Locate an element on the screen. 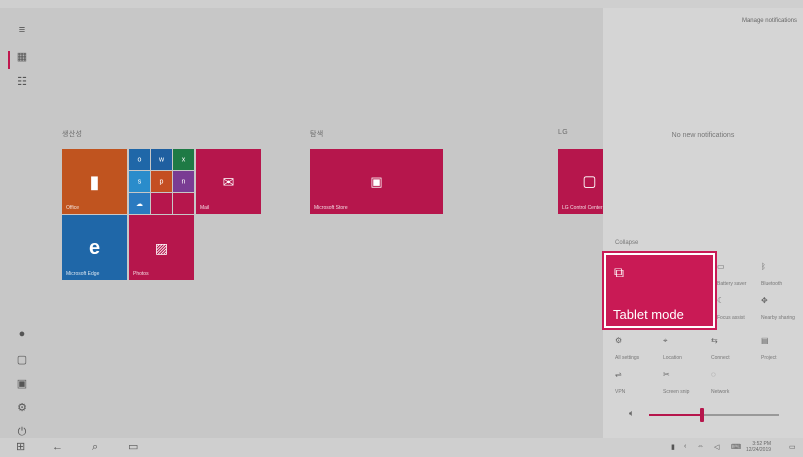 This screenshot has height=457, width=803. photos-icon: ▨ is located at coordinates (161, 247).